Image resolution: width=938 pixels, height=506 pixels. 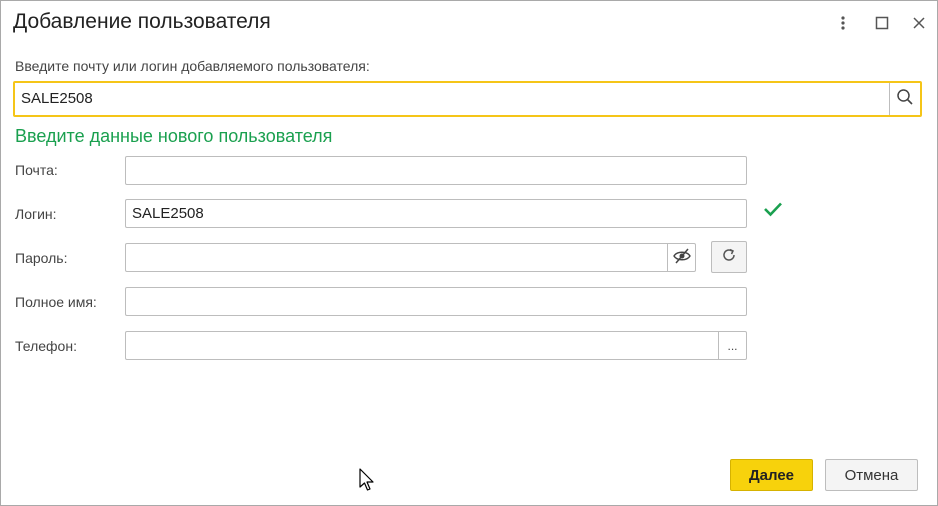 I want to click on toggle-password-visibility-button, so click(x=681, y=257).